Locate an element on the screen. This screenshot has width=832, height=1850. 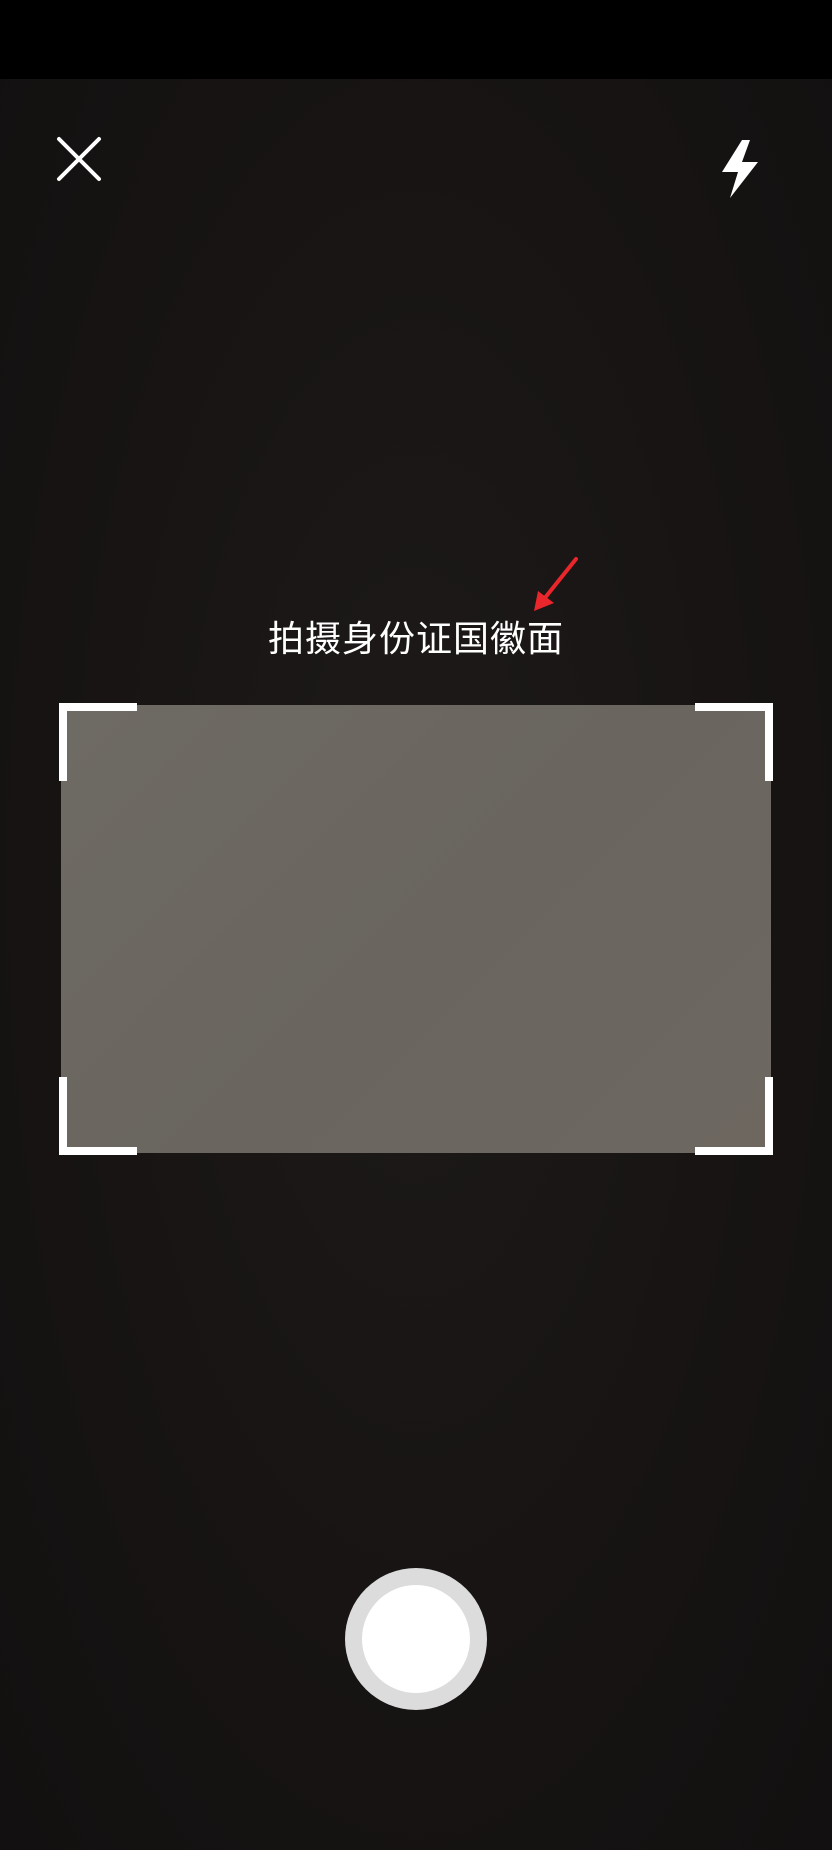
frame-corner-top-left is located at coordinates (98, 742).